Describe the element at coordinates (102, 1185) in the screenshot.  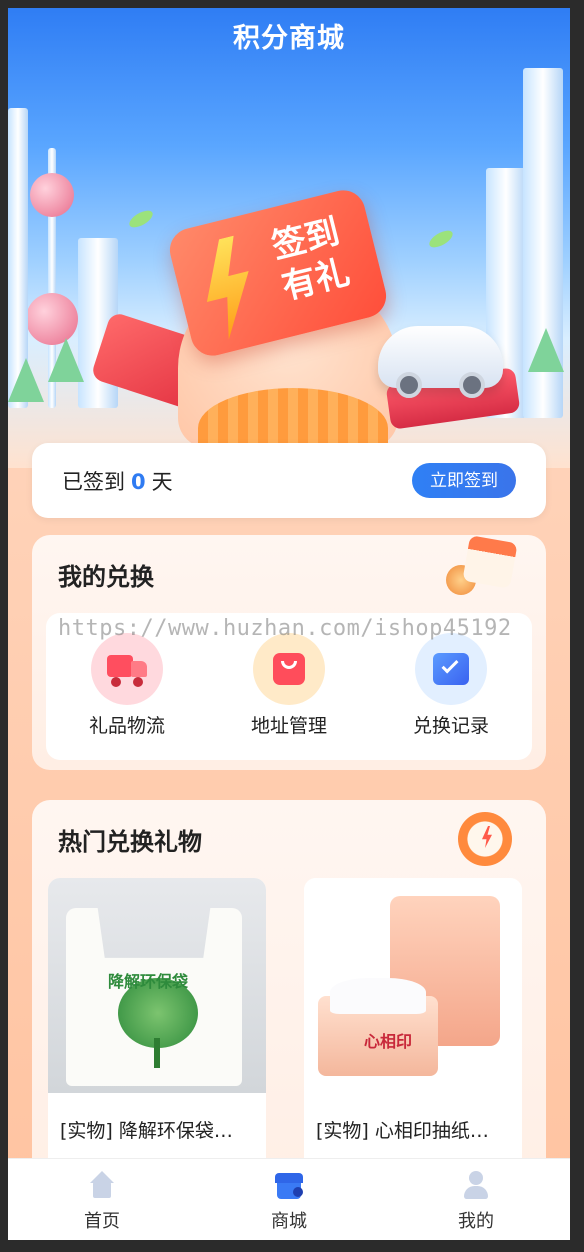
I see `home-icon` at that location.